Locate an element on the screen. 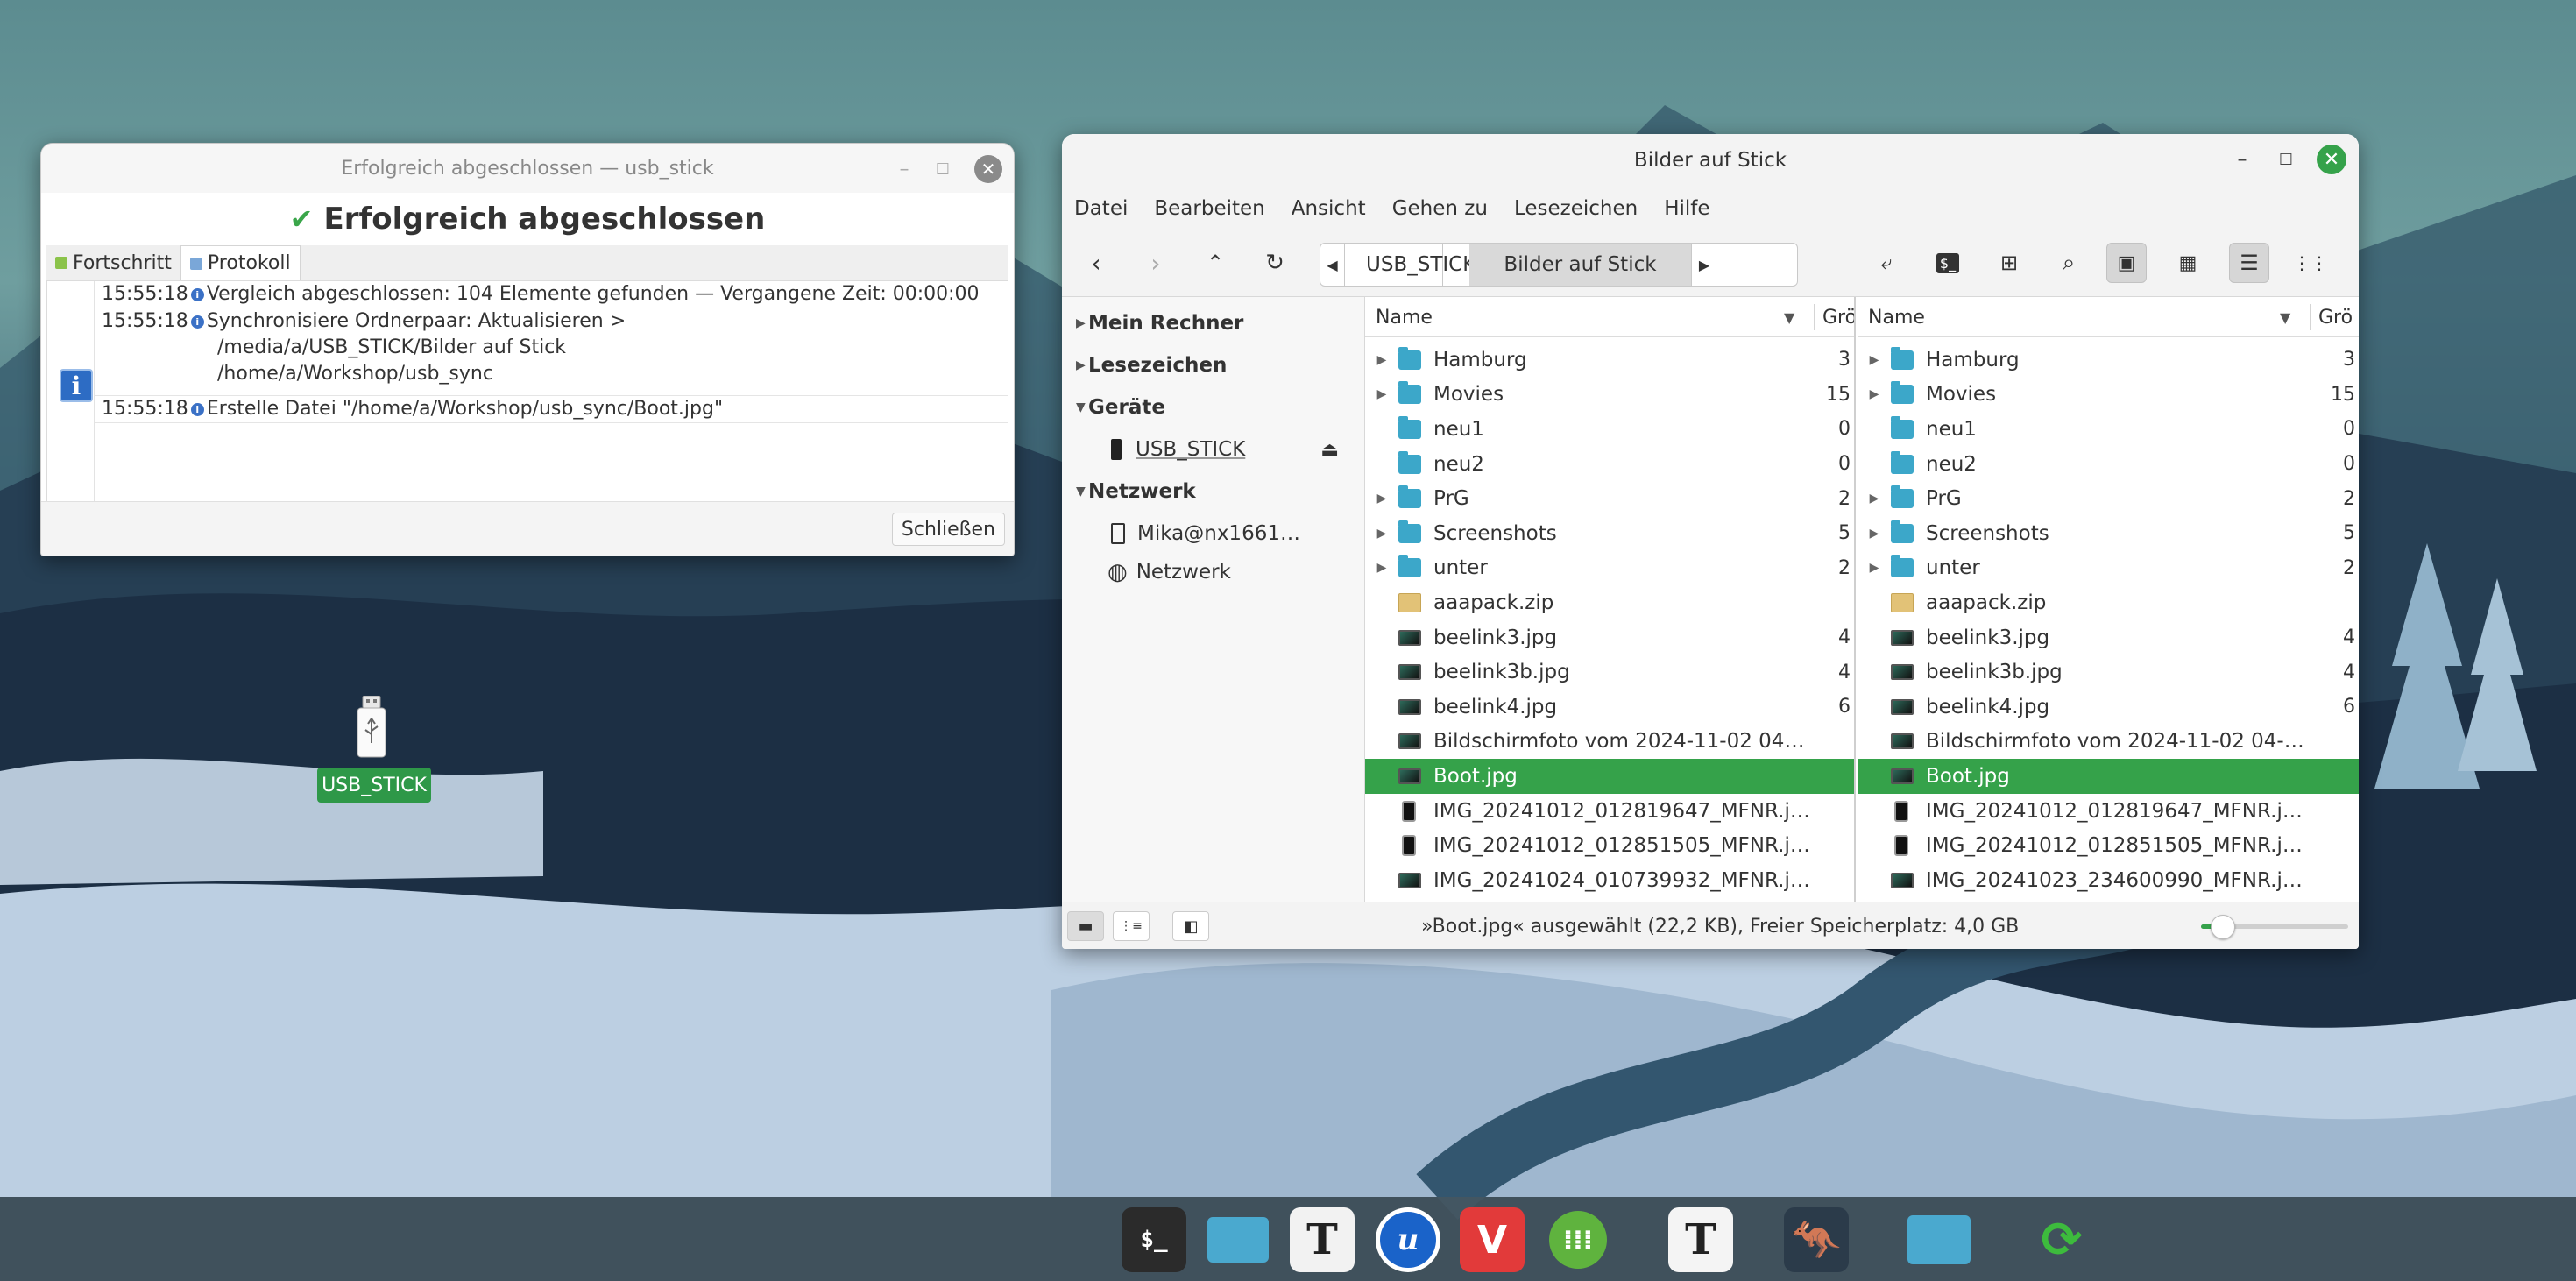  eject-icon: ⏏ is located at coordinates (1329, 450).